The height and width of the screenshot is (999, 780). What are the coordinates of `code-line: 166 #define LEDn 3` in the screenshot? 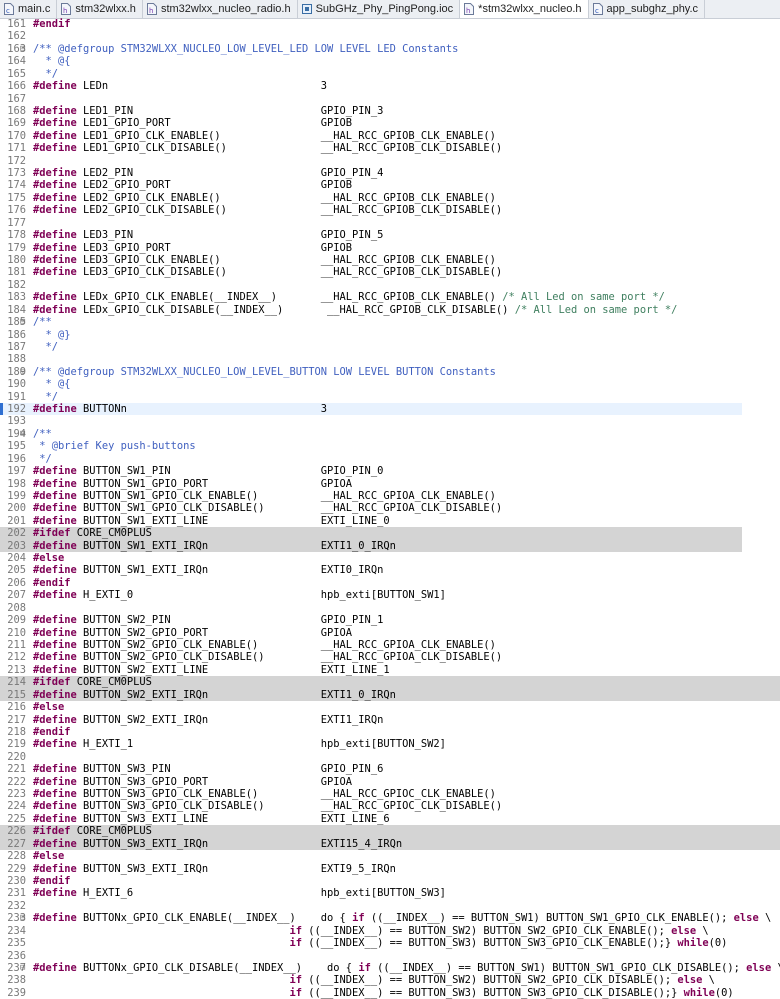 It's located at (390, 86).